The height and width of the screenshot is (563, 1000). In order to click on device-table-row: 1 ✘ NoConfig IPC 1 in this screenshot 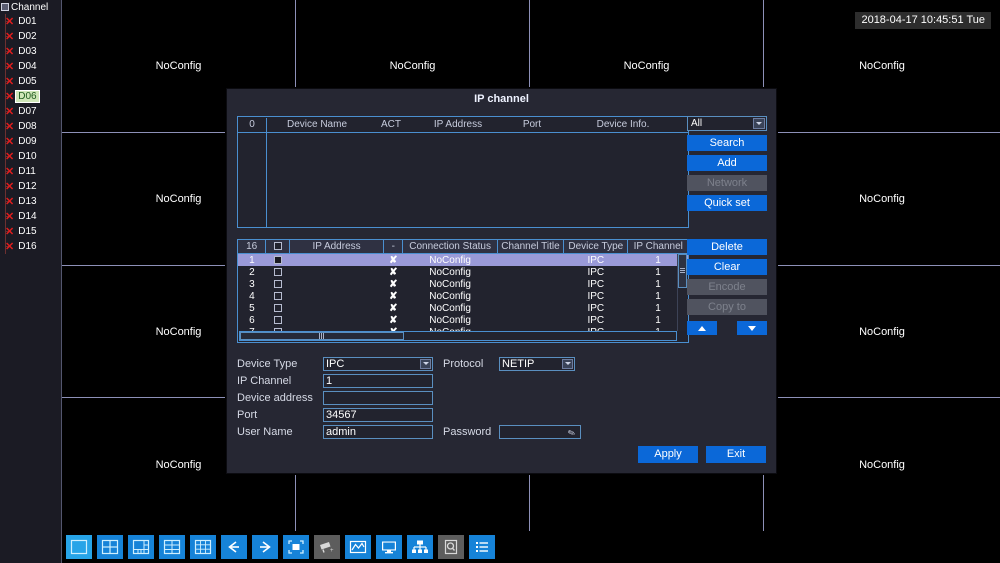, I will do `click(463, 259)`.